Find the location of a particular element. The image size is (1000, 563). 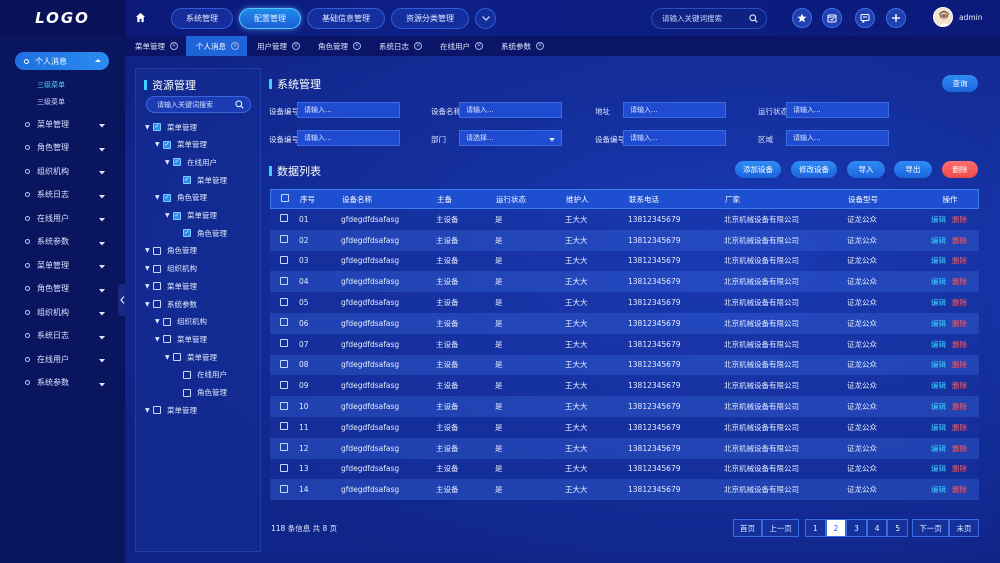

tab-item: 个人消息 × is located at coordinates (216, 46).